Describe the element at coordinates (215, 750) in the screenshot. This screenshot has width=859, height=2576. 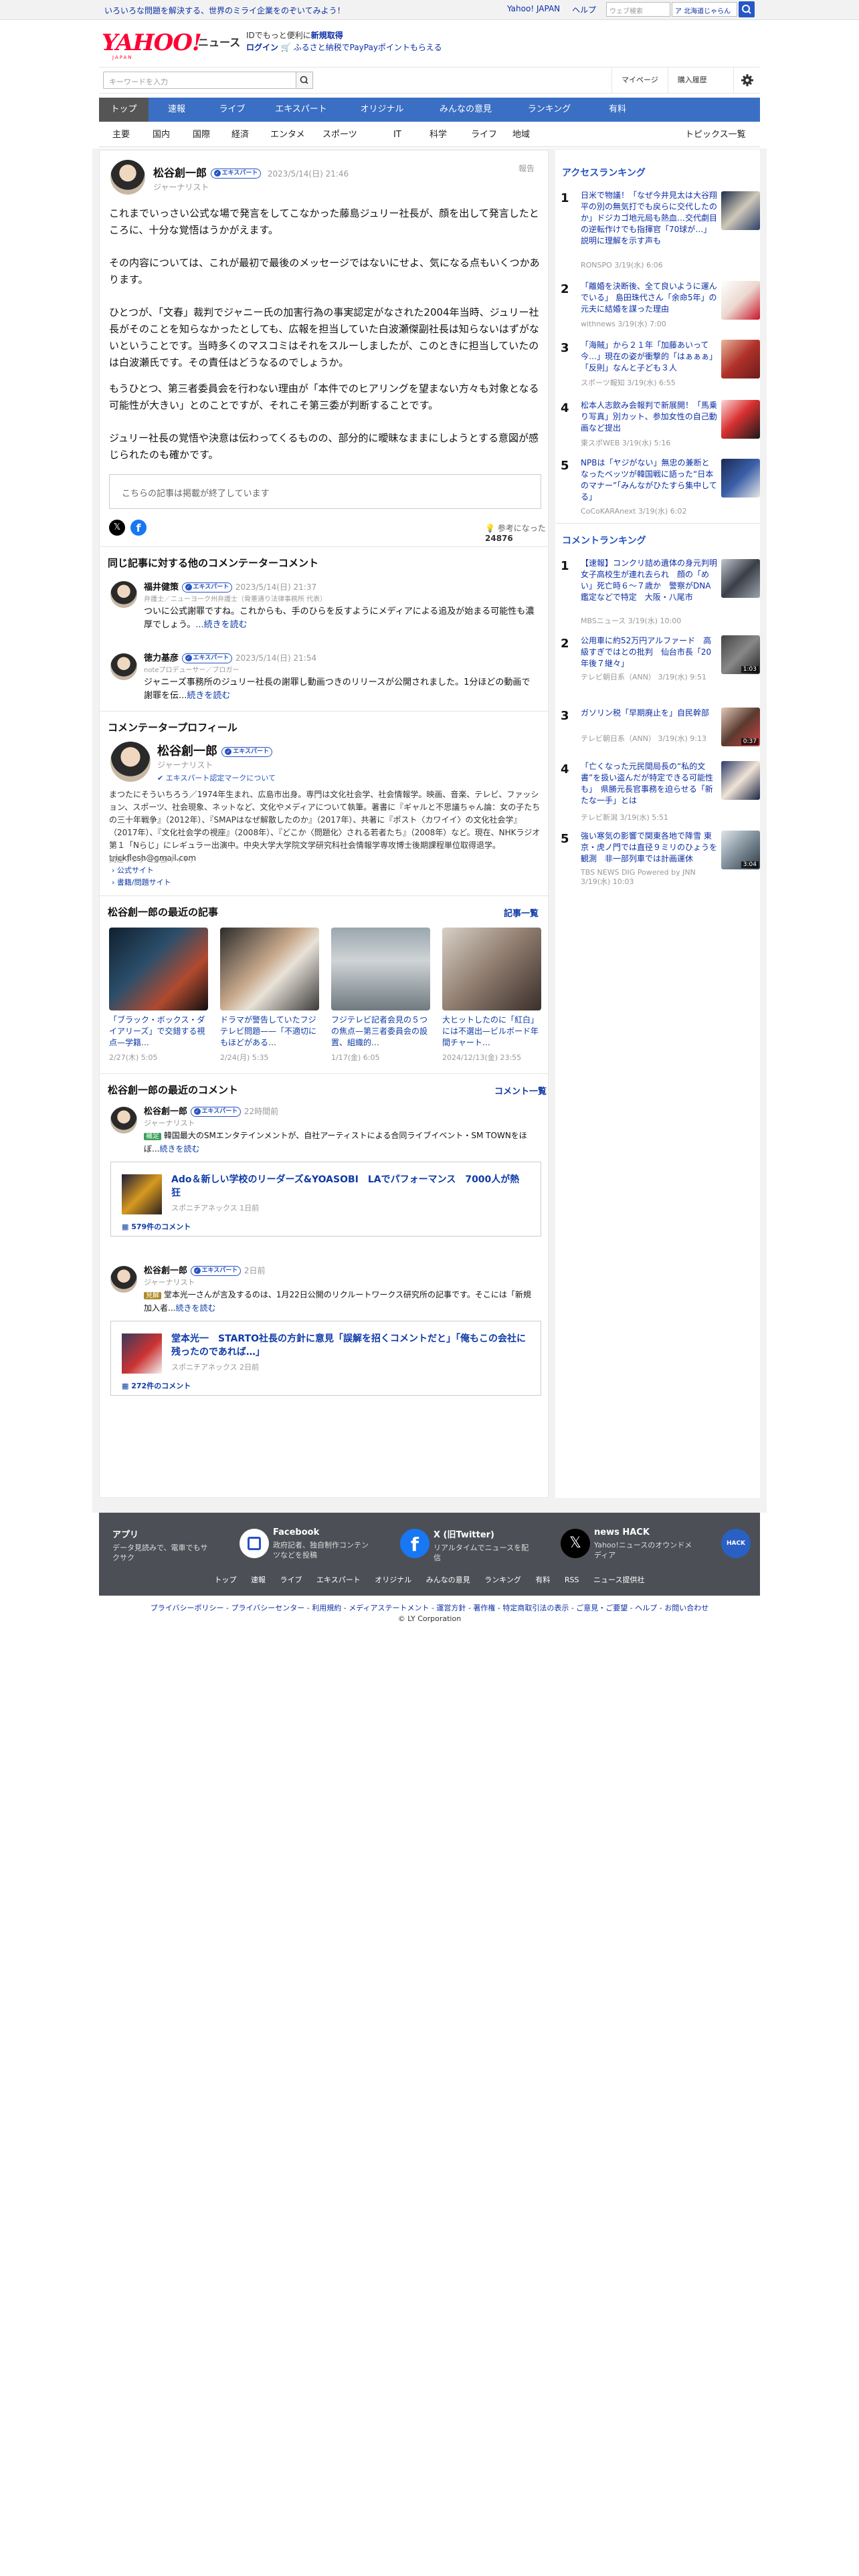
I see `profile-name: 松谷創一郎 エキスパート` at that location.